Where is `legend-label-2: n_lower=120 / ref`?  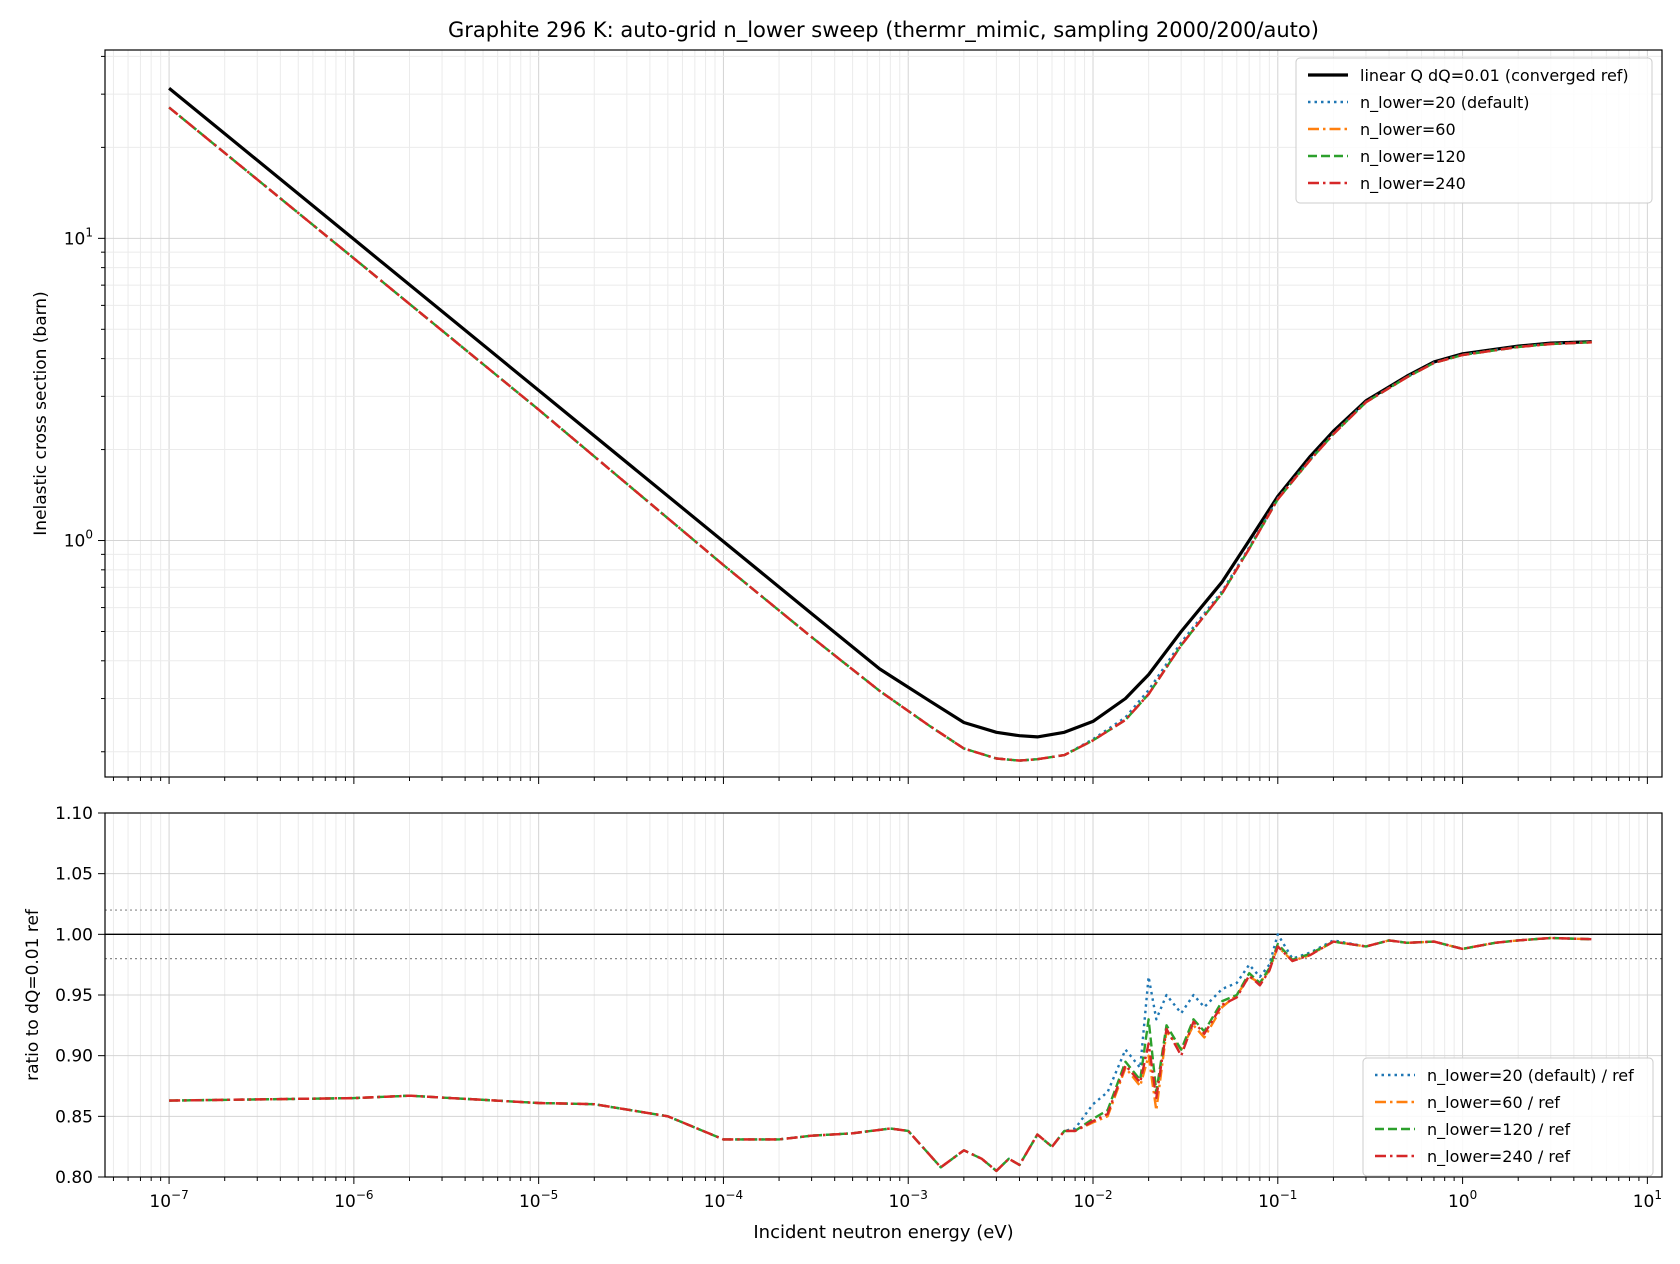 legend-label-2: n_lower=120 / ref is located at coordinates (1498, 1130).